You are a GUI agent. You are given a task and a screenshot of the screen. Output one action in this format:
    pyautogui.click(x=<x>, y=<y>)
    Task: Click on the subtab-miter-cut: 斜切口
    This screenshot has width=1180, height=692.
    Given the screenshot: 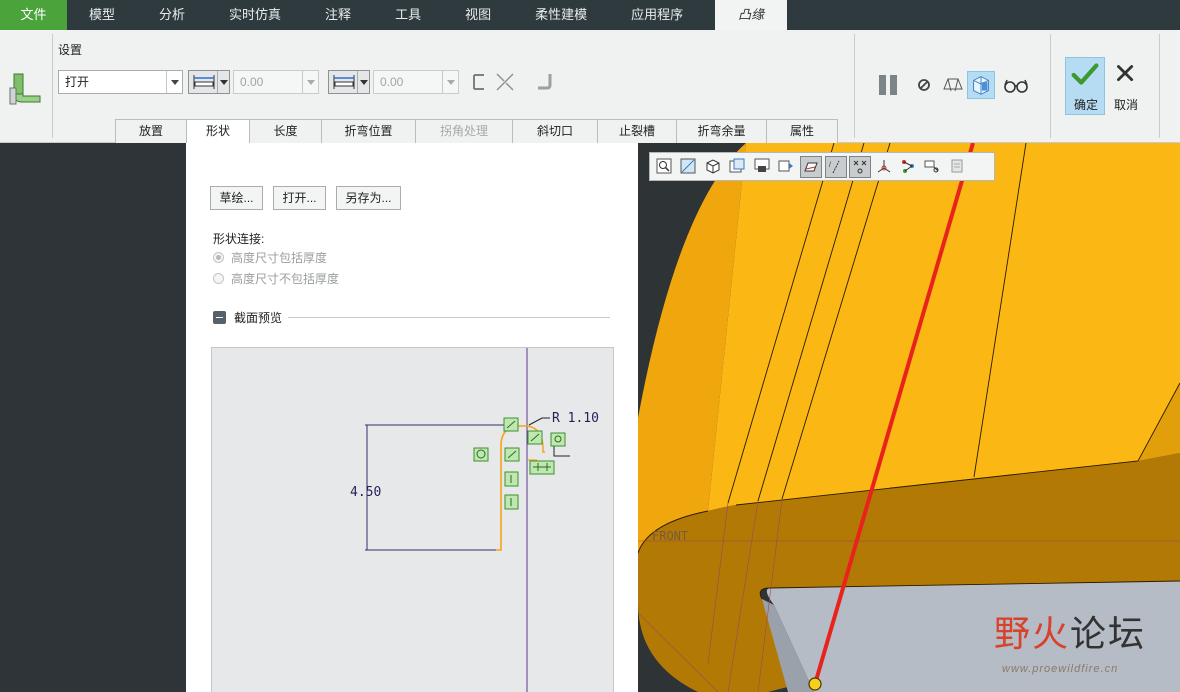 What is the action you would take?
    pyautogui.click(x=555, y=131)
    